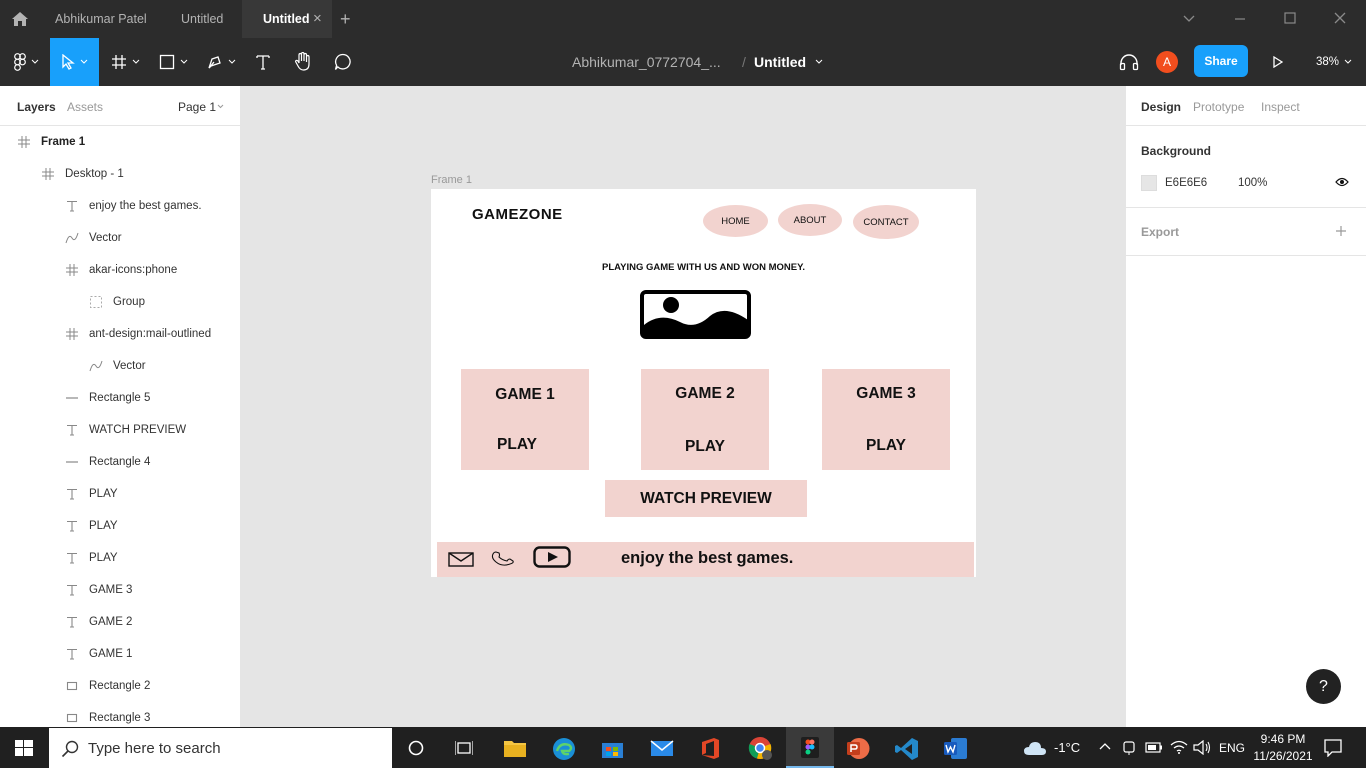  What do you see at coordinates (345, 19) in the screenshot?
I see `new-tab-icon: +` at bounding box center [345, 19].